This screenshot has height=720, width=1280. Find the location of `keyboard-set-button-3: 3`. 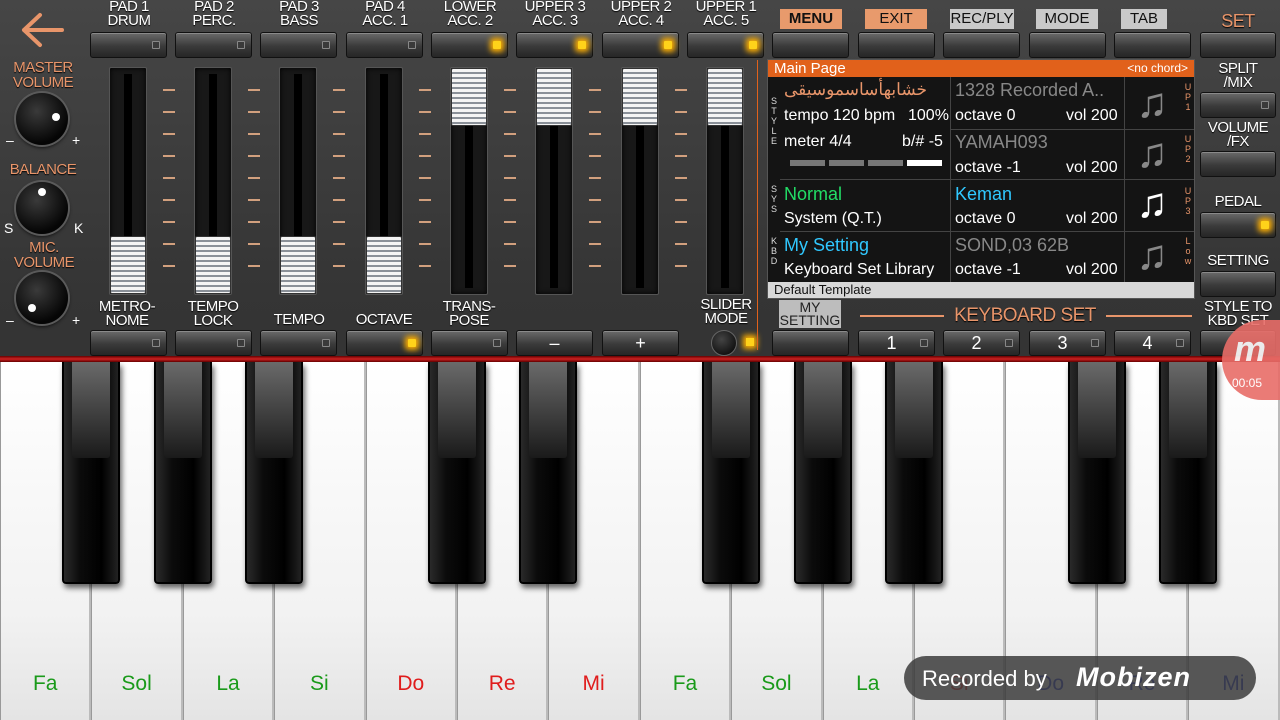

keyboard-set-button-3: 3 is located at coordinates (1067, 343).